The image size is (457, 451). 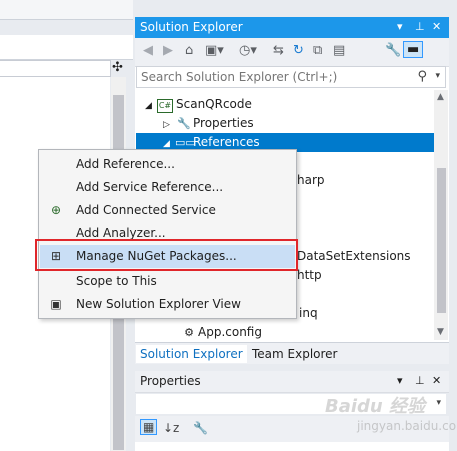 I want to click on search-icon: ⚲, so click(x=422, y=76).